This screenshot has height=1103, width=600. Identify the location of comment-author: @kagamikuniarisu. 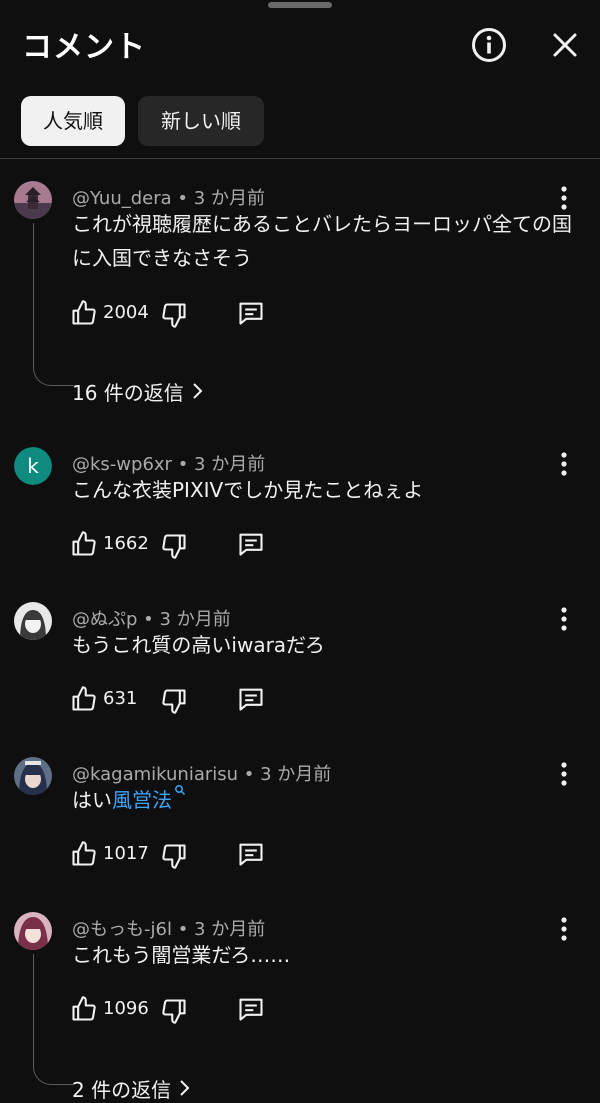
(155, 774).